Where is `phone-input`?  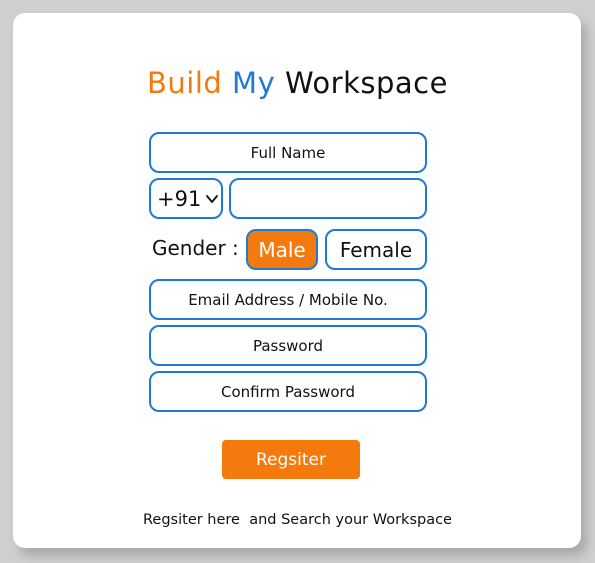
phone-input is located at coordinates (328, 198).